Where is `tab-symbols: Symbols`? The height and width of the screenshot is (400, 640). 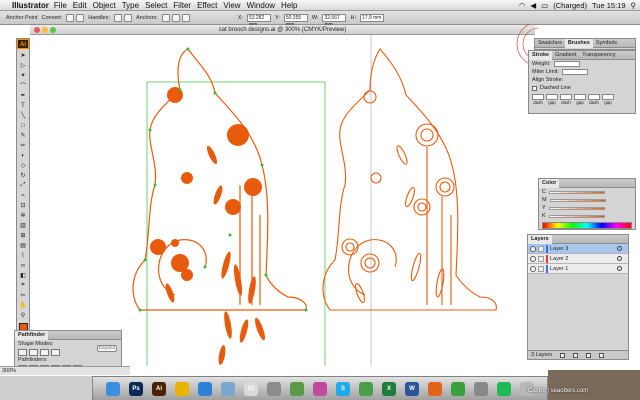 tab-symbols: Symbols is located at coordinates (606, 43).